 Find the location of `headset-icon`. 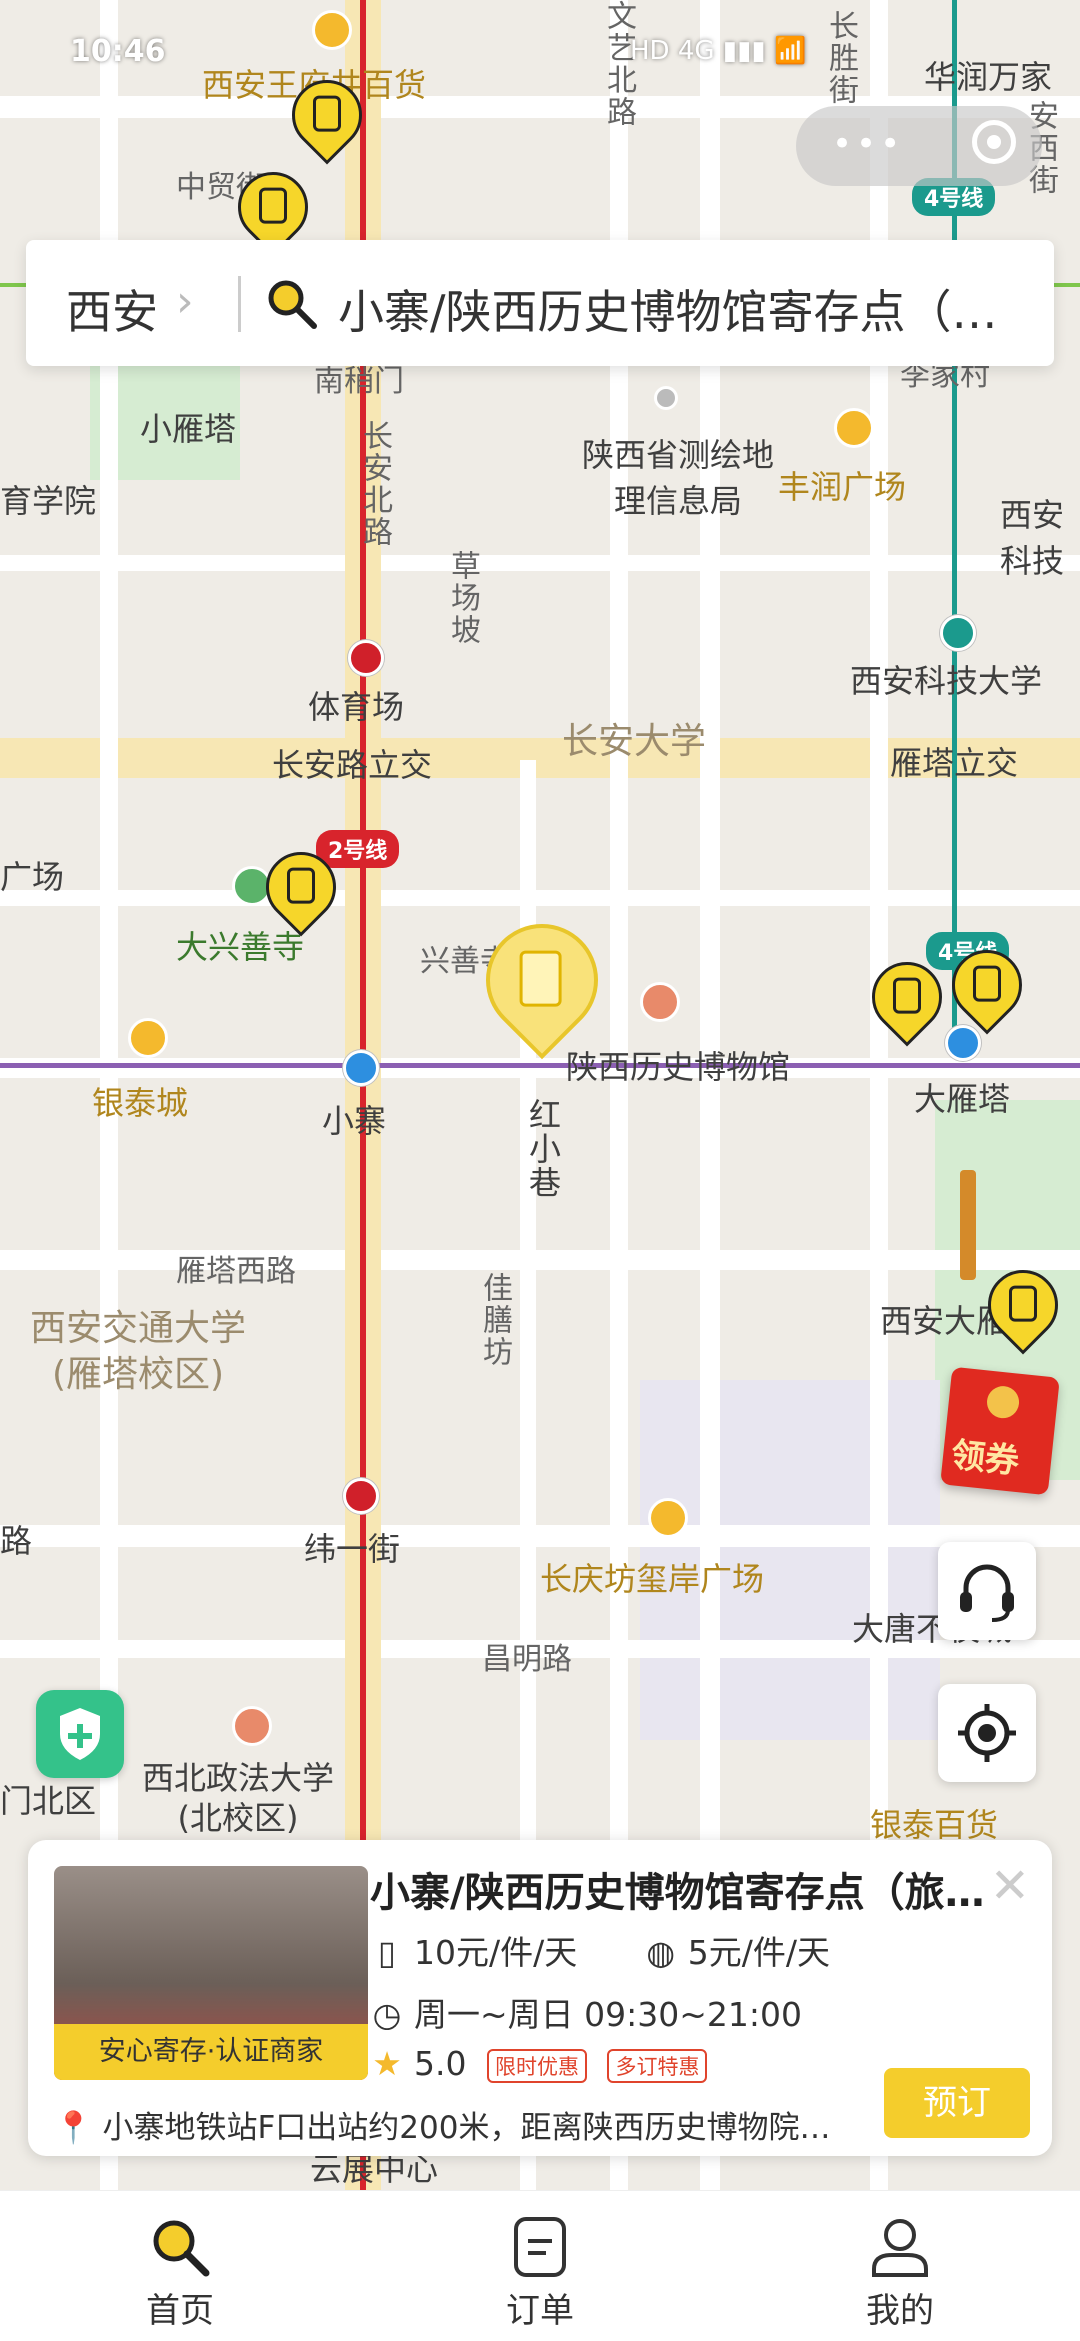

headset-icon is located at coordinates (987, 1593).